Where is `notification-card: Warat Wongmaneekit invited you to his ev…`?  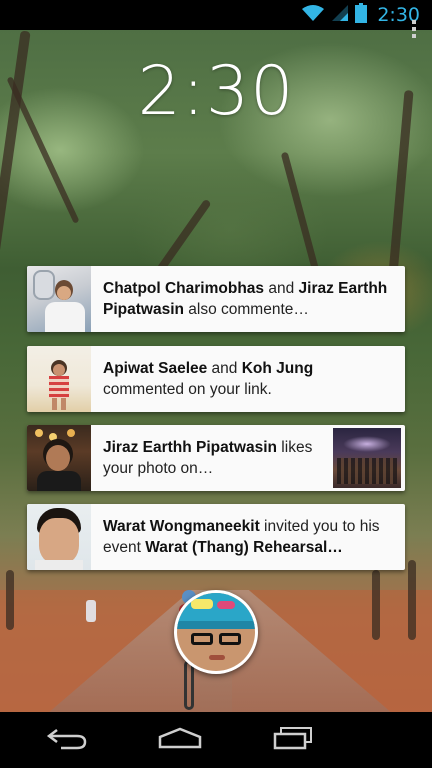
notification-card: Warat Wongmaneekit invited you to his ev… is located at coordinates (216, 537).